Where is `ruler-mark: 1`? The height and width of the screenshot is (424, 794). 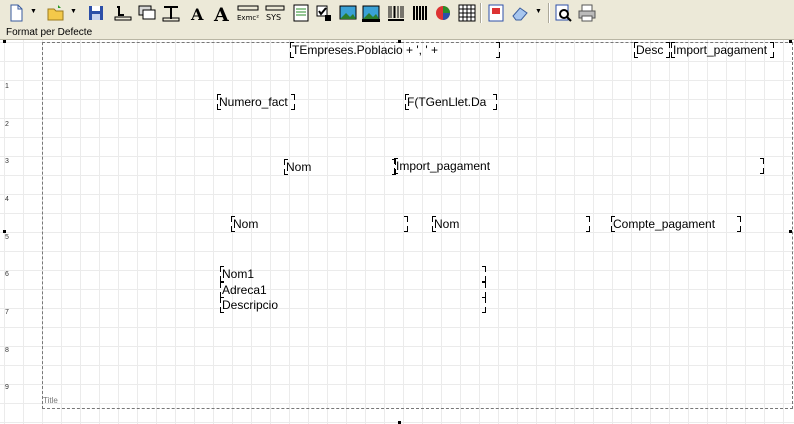
ruler-mark: 1 is located at coordinates (7, 86).